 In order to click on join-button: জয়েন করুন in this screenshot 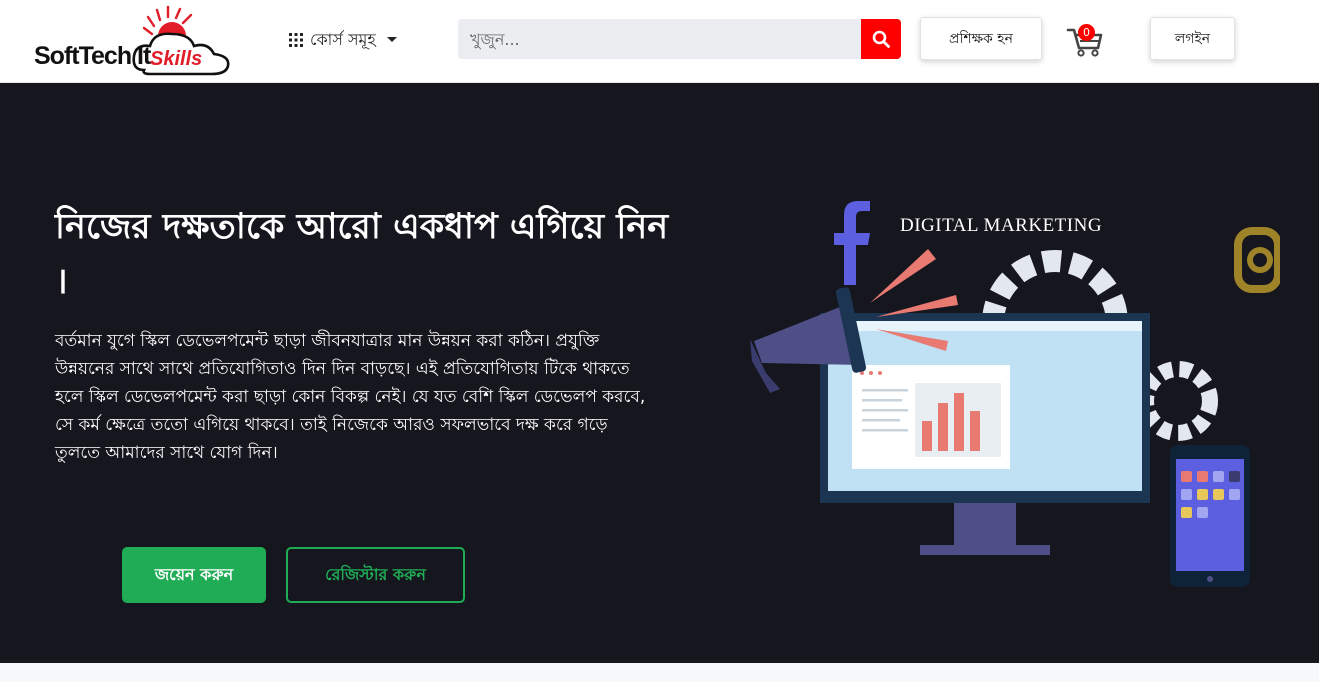, I will do `click(194, 575)`.